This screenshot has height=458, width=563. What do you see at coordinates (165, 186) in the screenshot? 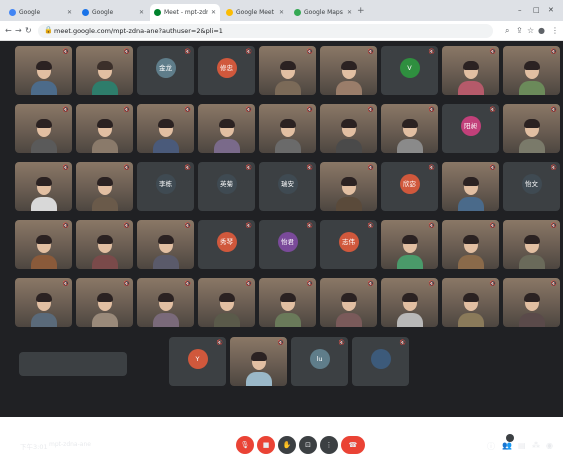
I see `participant-tile: 李栋 🔇` at bounding box center [165, 186].